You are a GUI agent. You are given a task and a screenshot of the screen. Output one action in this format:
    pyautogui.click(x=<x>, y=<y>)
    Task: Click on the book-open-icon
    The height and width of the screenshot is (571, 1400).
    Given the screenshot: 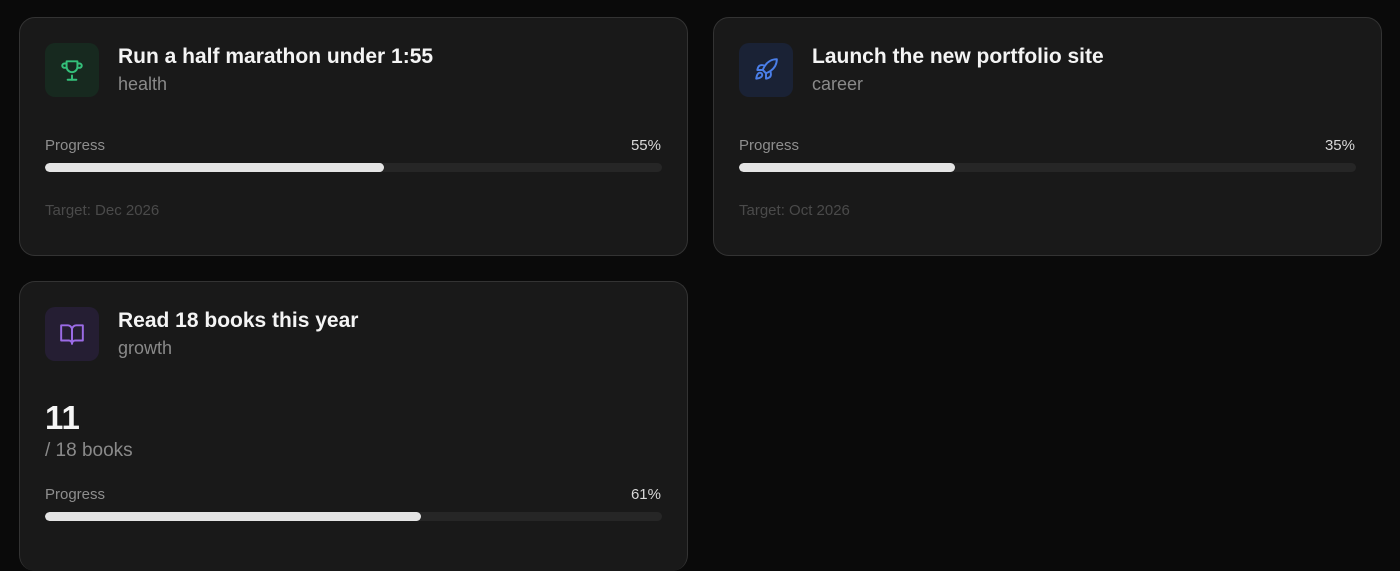 What is the action you would take?
    pyautogui.click(x=72, y=334)
    